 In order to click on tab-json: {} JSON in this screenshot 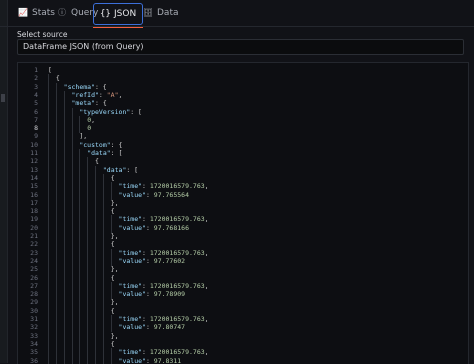, I will do `click(118, 14)`.